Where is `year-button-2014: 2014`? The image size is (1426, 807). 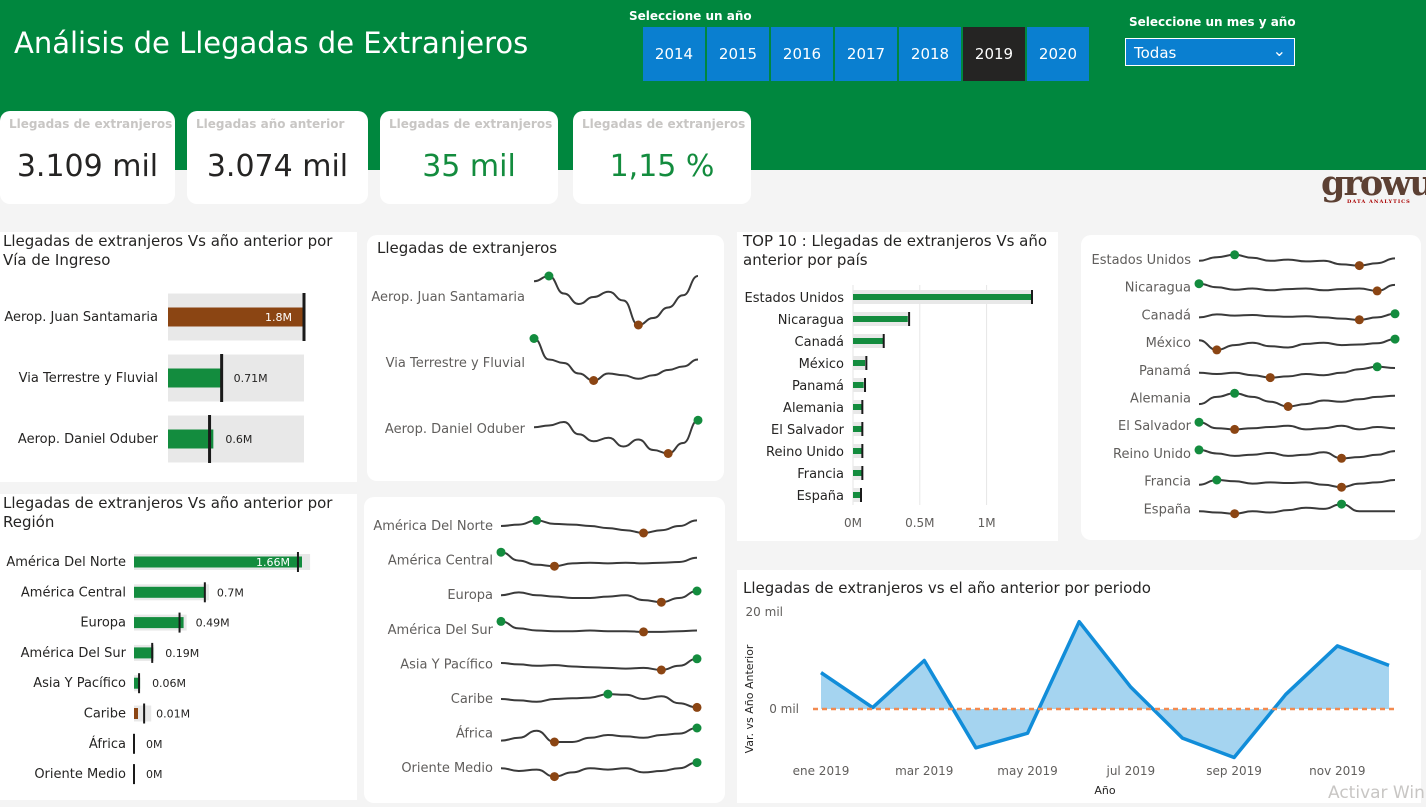 year-button-2014: 2014 is located at coordinates (674, 54).